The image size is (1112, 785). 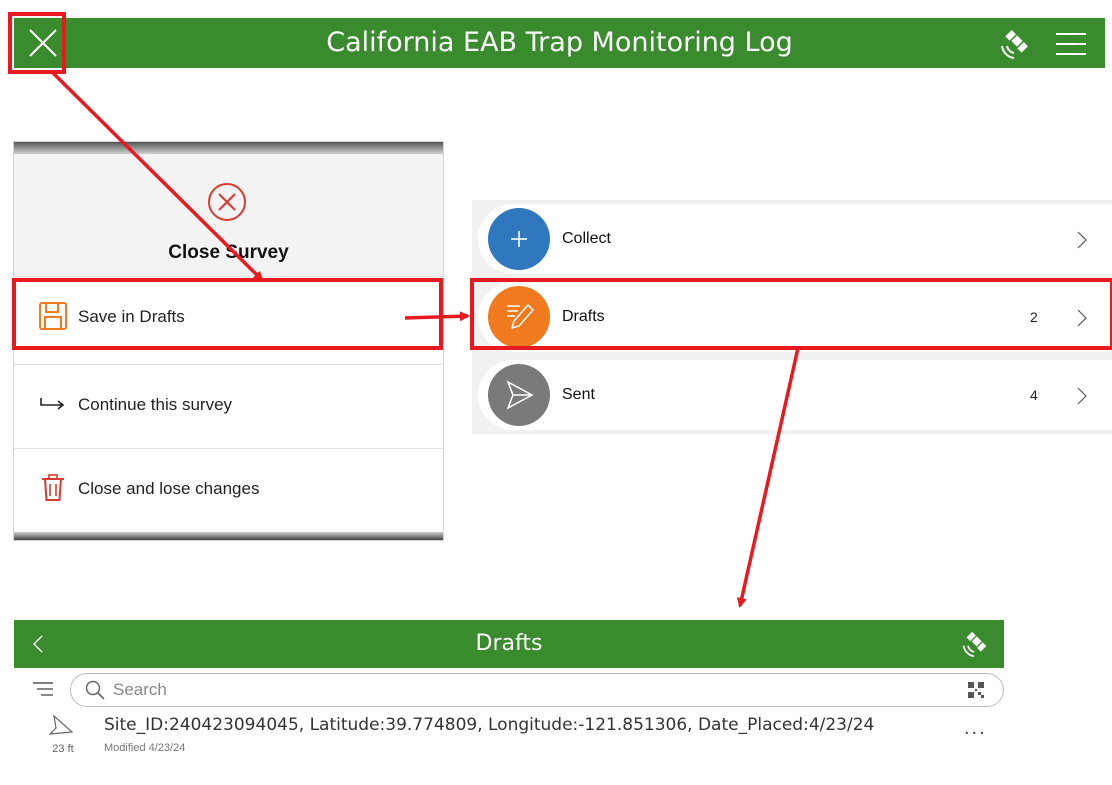 I want to click on sent-count: 4, so click(x=1034, y=395).